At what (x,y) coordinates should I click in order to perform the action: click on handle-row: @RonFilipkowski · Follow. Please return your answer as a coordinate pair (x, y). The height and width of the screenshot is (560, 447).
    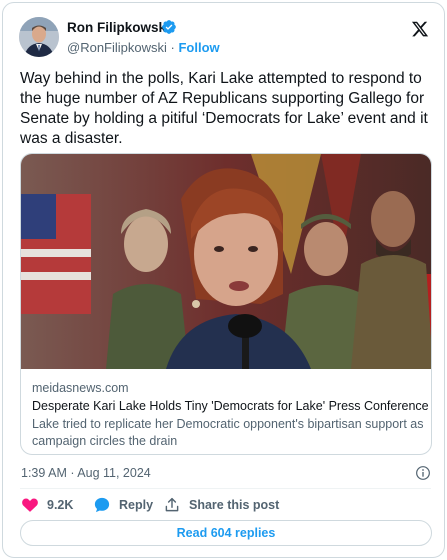
    Looking at the image, I should click on (143, 47).